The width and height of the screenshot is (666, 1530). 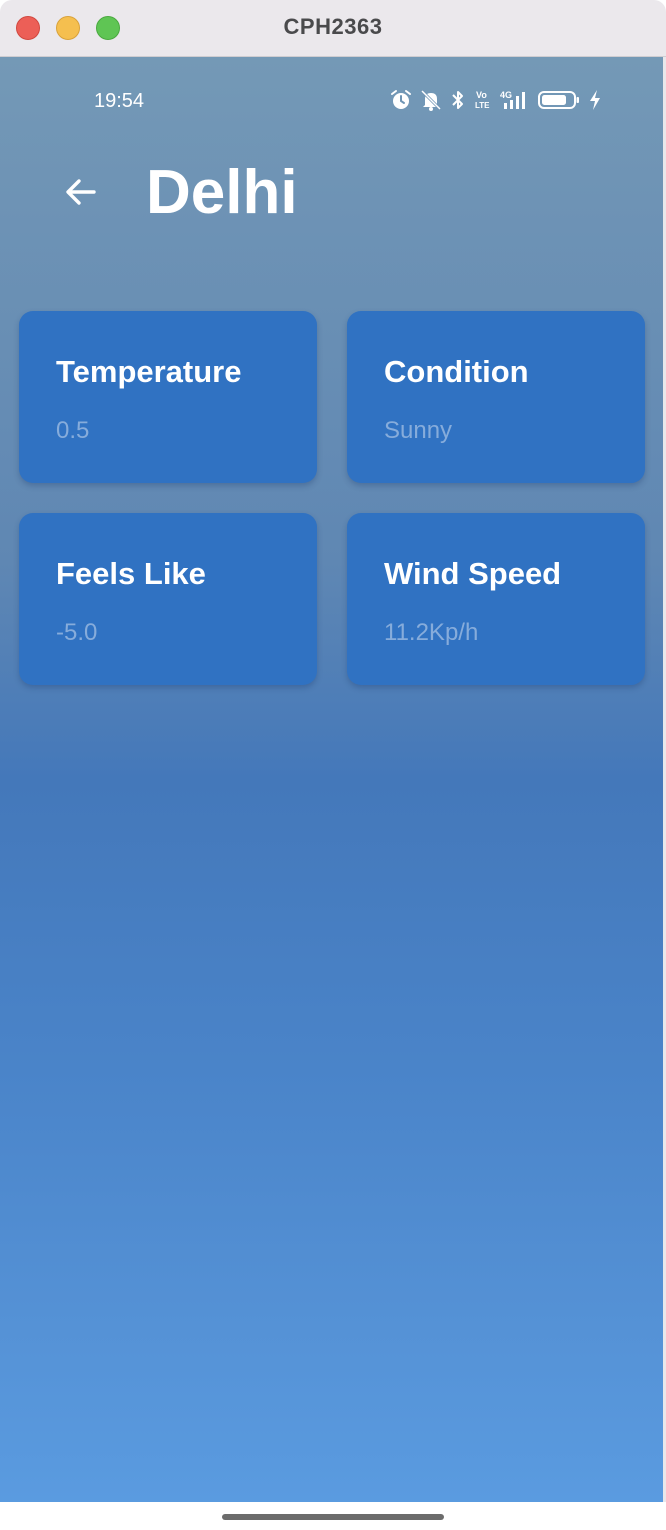 What do you see at coordinates (431, 632) in the screenshot?
I see `card-value: 11.2Kp/h` at bounding box center [431, 632].